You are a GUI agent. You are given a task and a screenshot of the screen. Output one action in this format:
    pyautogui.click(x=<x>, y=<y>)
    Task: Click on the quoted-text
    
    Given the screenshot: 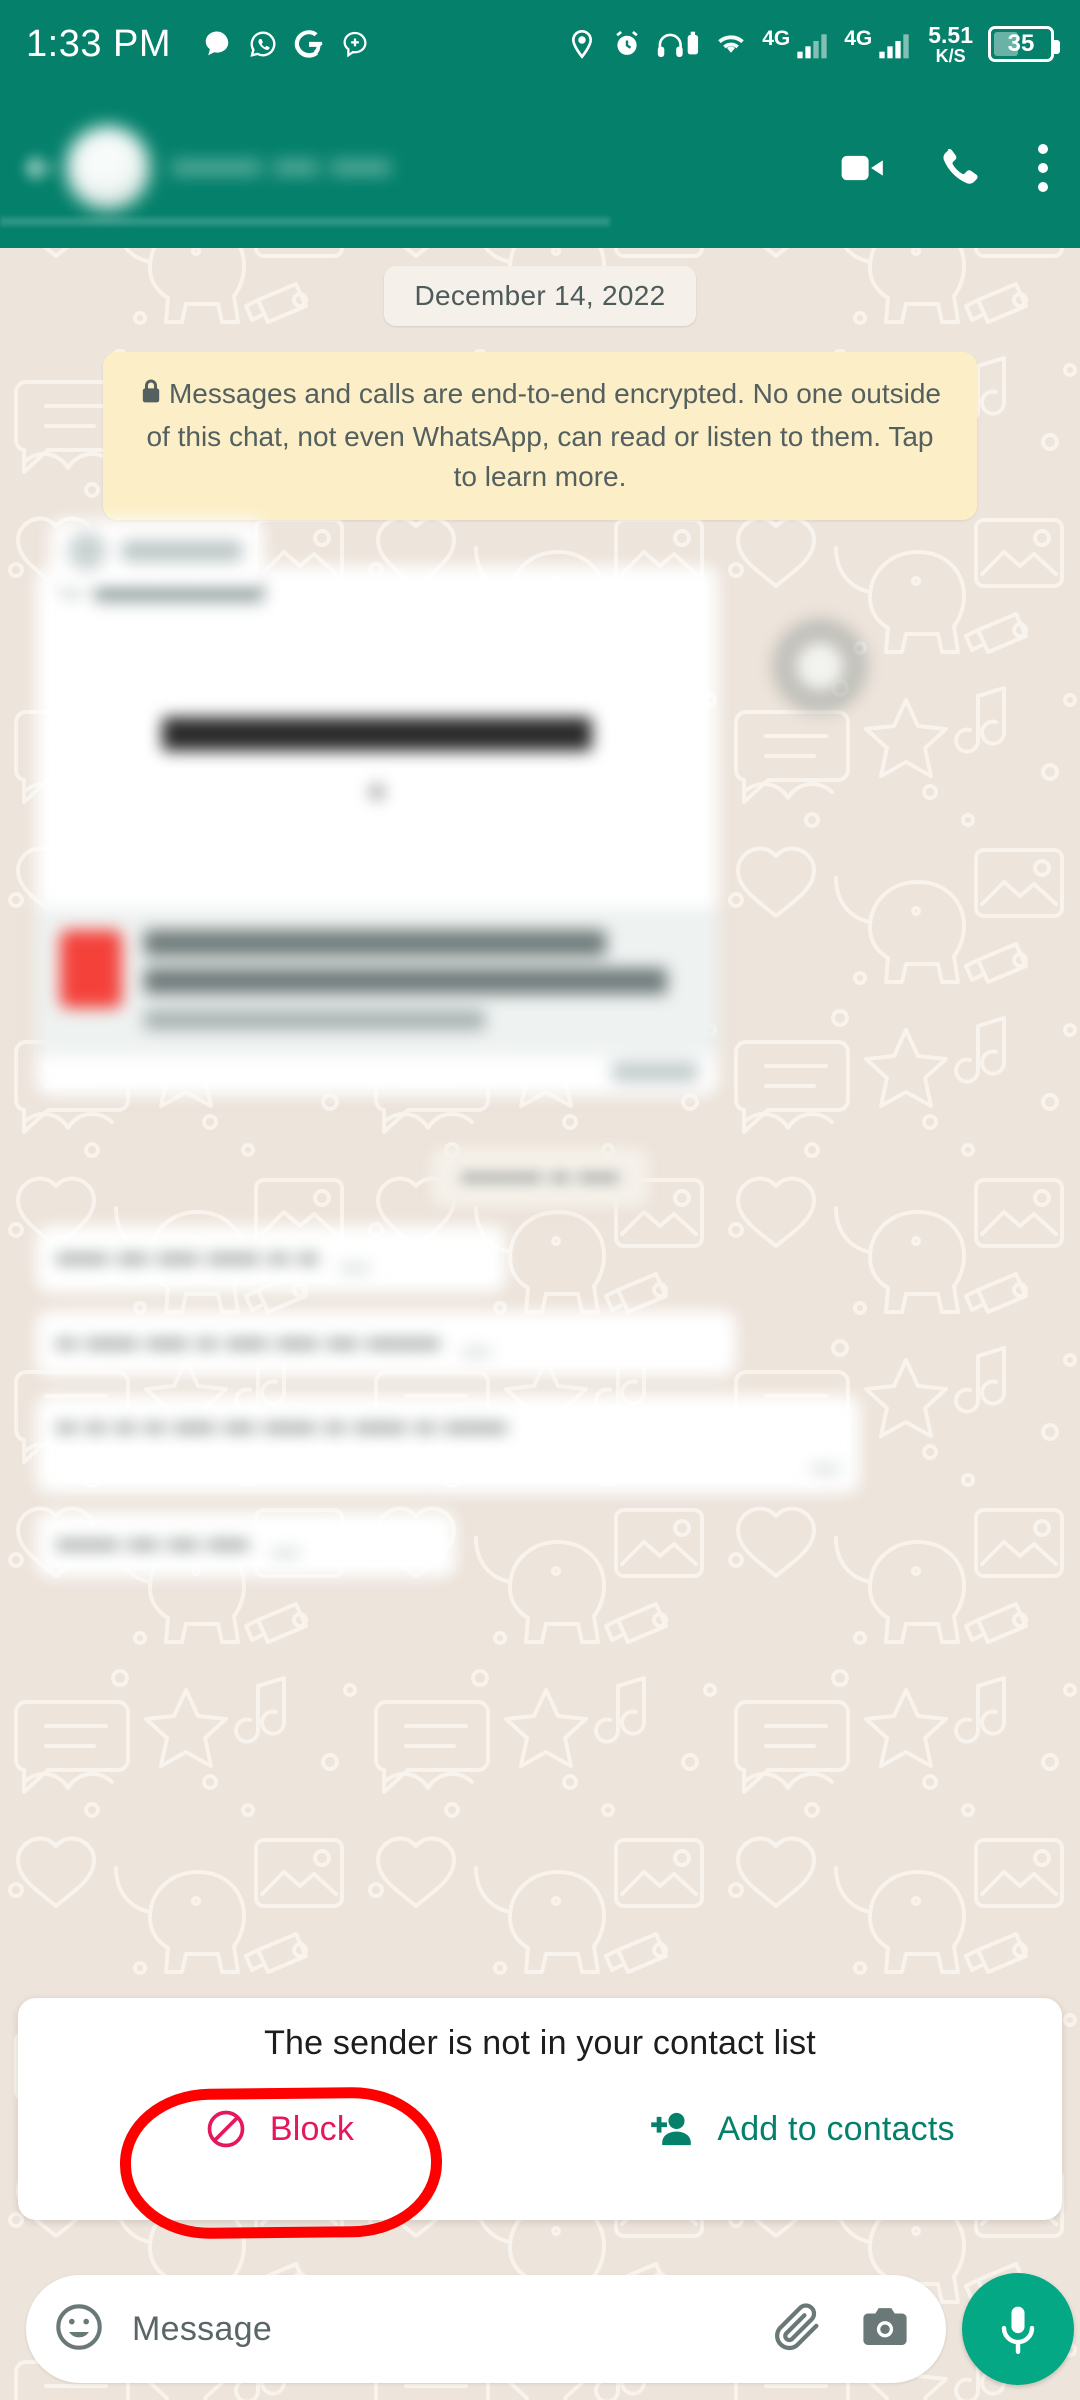 What is the action you would take?
    pyautogui.click(x=182, y=551)
    